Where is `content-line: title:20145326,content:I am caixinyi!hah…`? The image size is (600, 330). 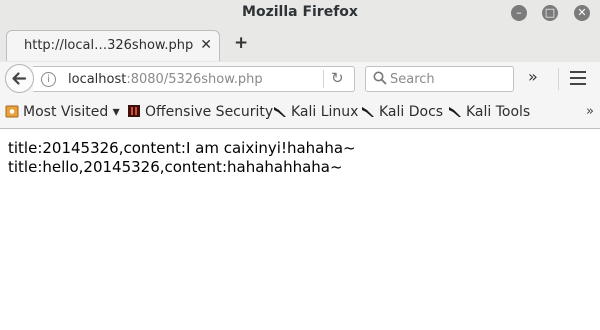 content-line: title:20145326,content:I am caixinyi!hah… is located at coordinates (182, 148).